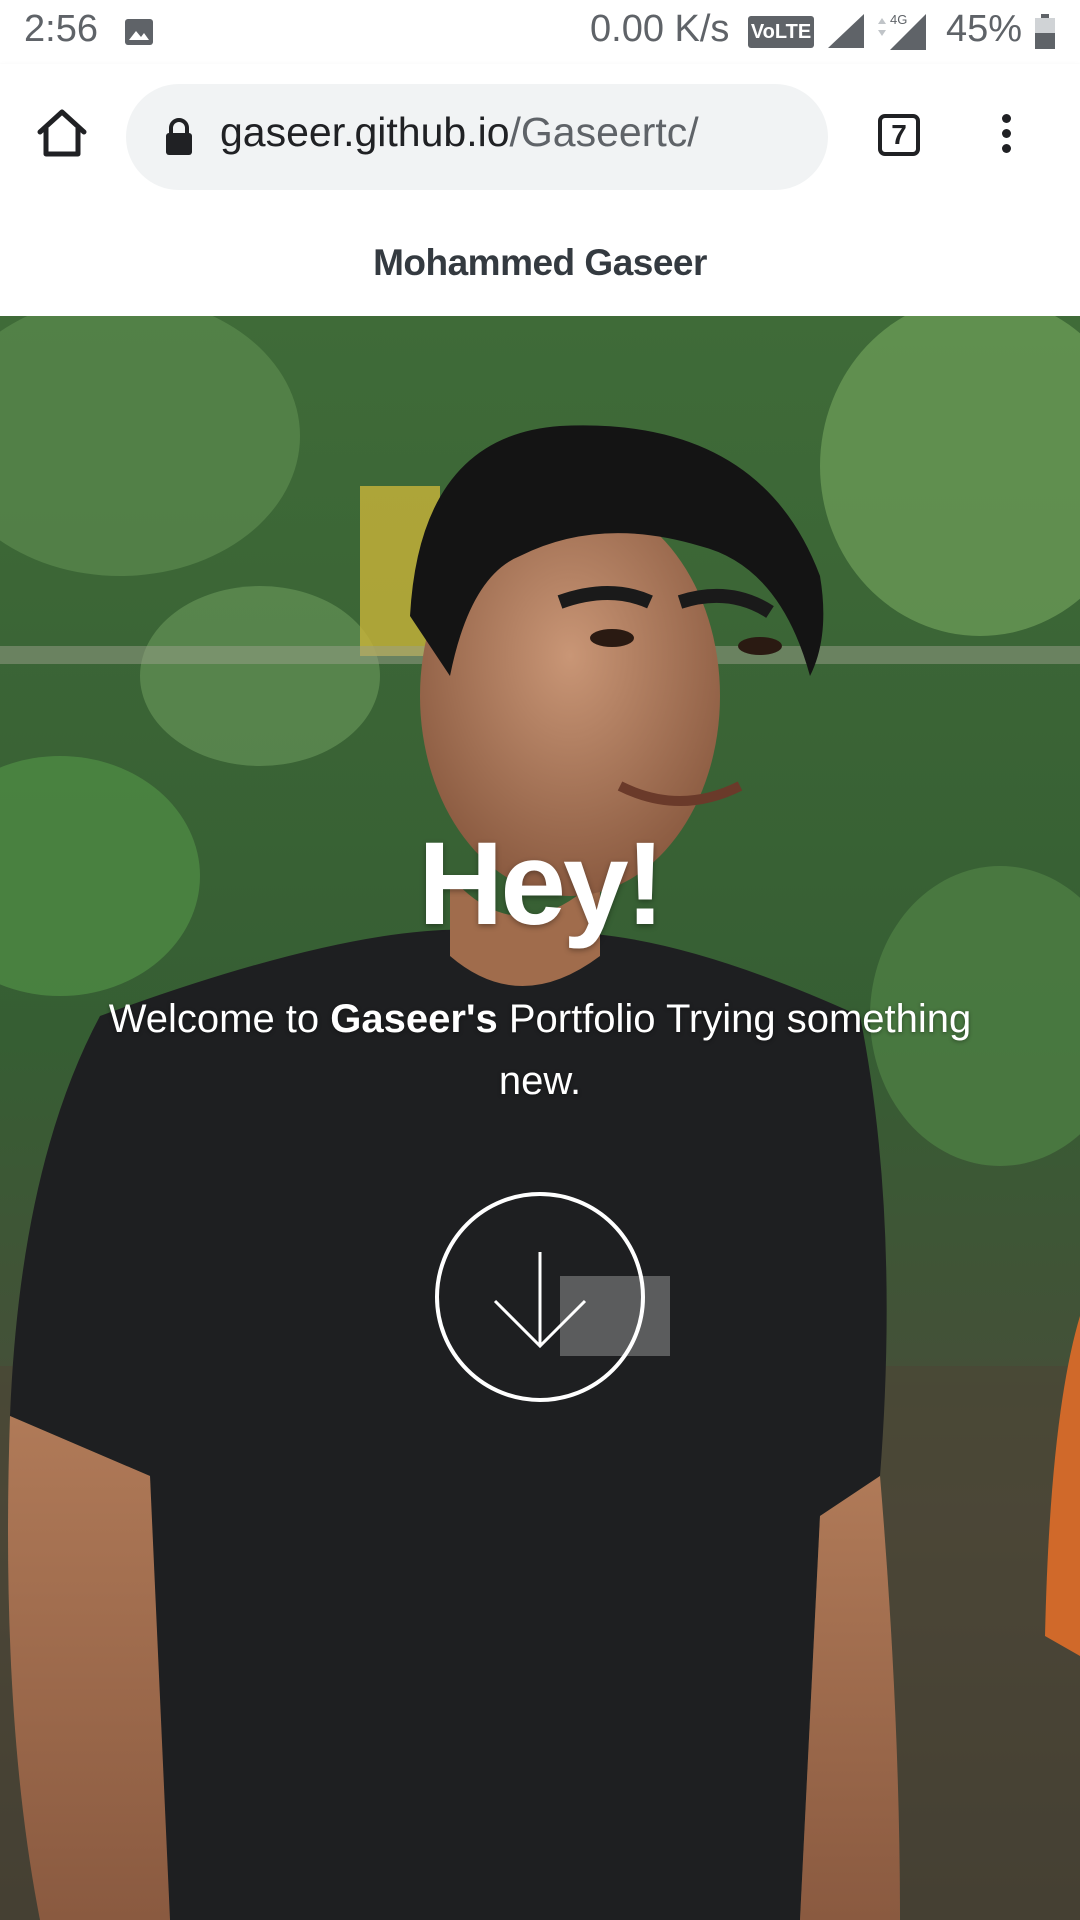 The height and width of the screenshot is (1920, 1080). I want to click on tabs-icon: 7, so click(899, 135).